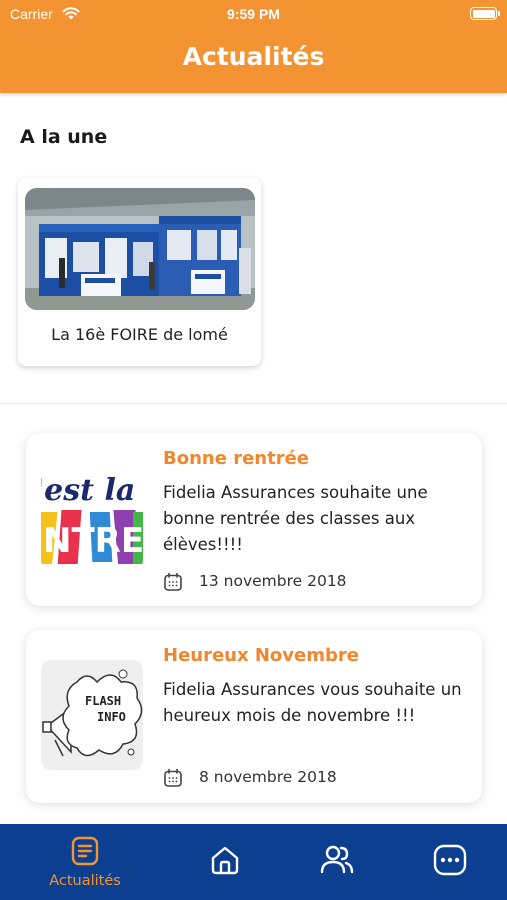 The width and height of the screenshot is (507, 900). I want to click on news-icon, so click(85, 851).